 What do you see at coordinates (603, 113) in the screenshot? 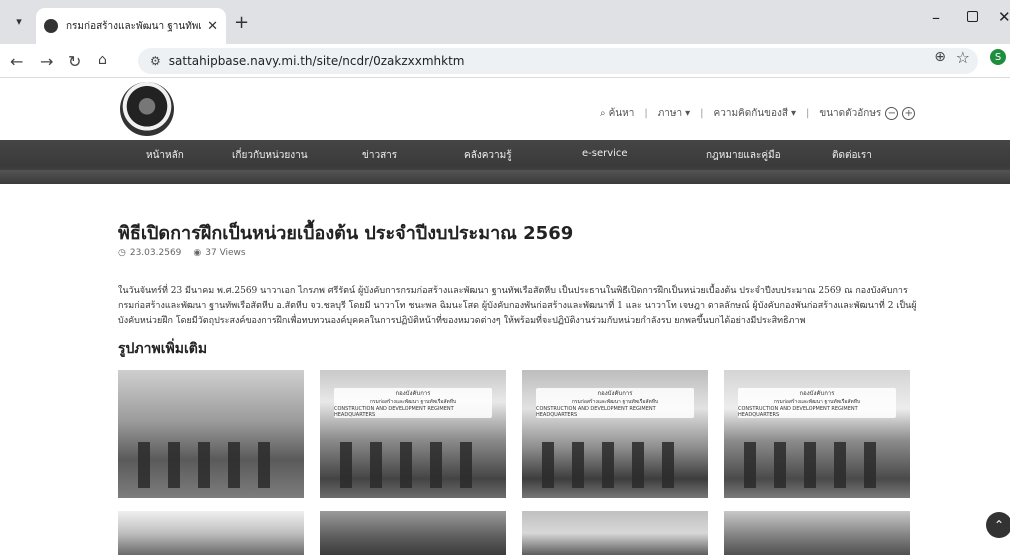
I see `search-icon: ⌕` at bounding box center [603, 113].